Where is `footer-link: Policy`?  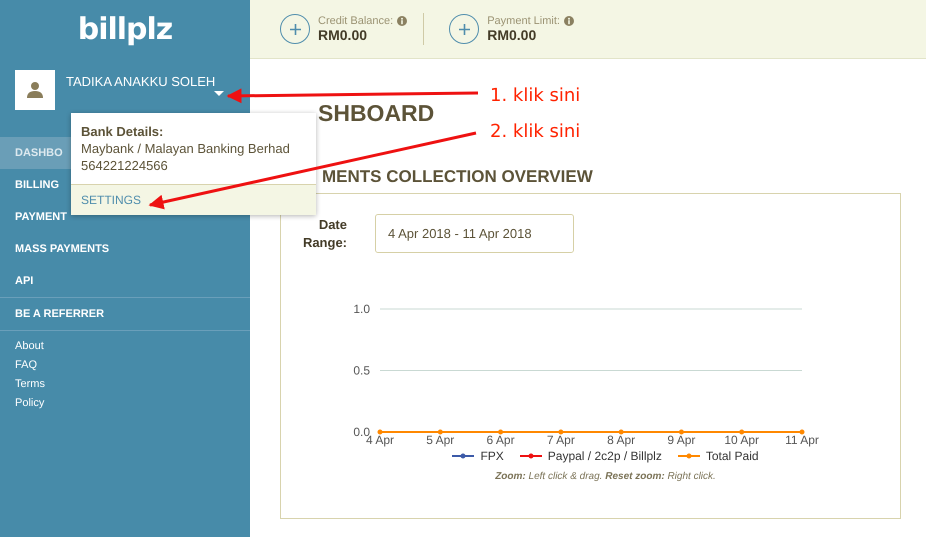 footer-link: Policy is located at coordinates (125, 403).